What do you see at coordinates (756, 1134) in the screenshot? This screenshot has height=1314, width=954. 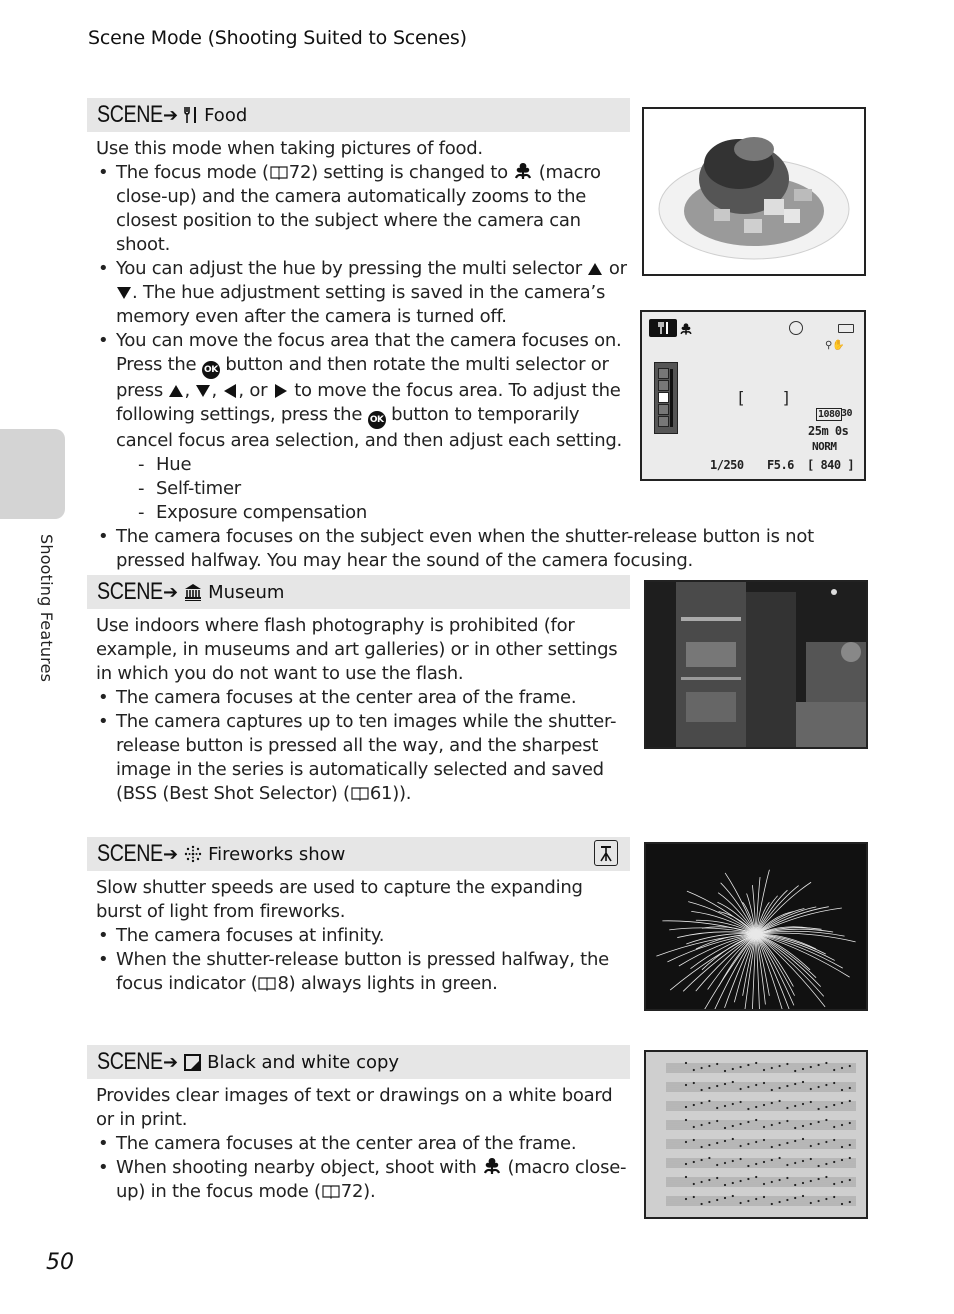 I see `sheet-music-photo` at bounding box center [756, 1134].